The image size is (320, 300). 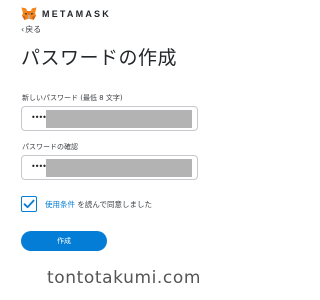 I want to click on page-title: パスワードの作成, so click(x=99, y=58).